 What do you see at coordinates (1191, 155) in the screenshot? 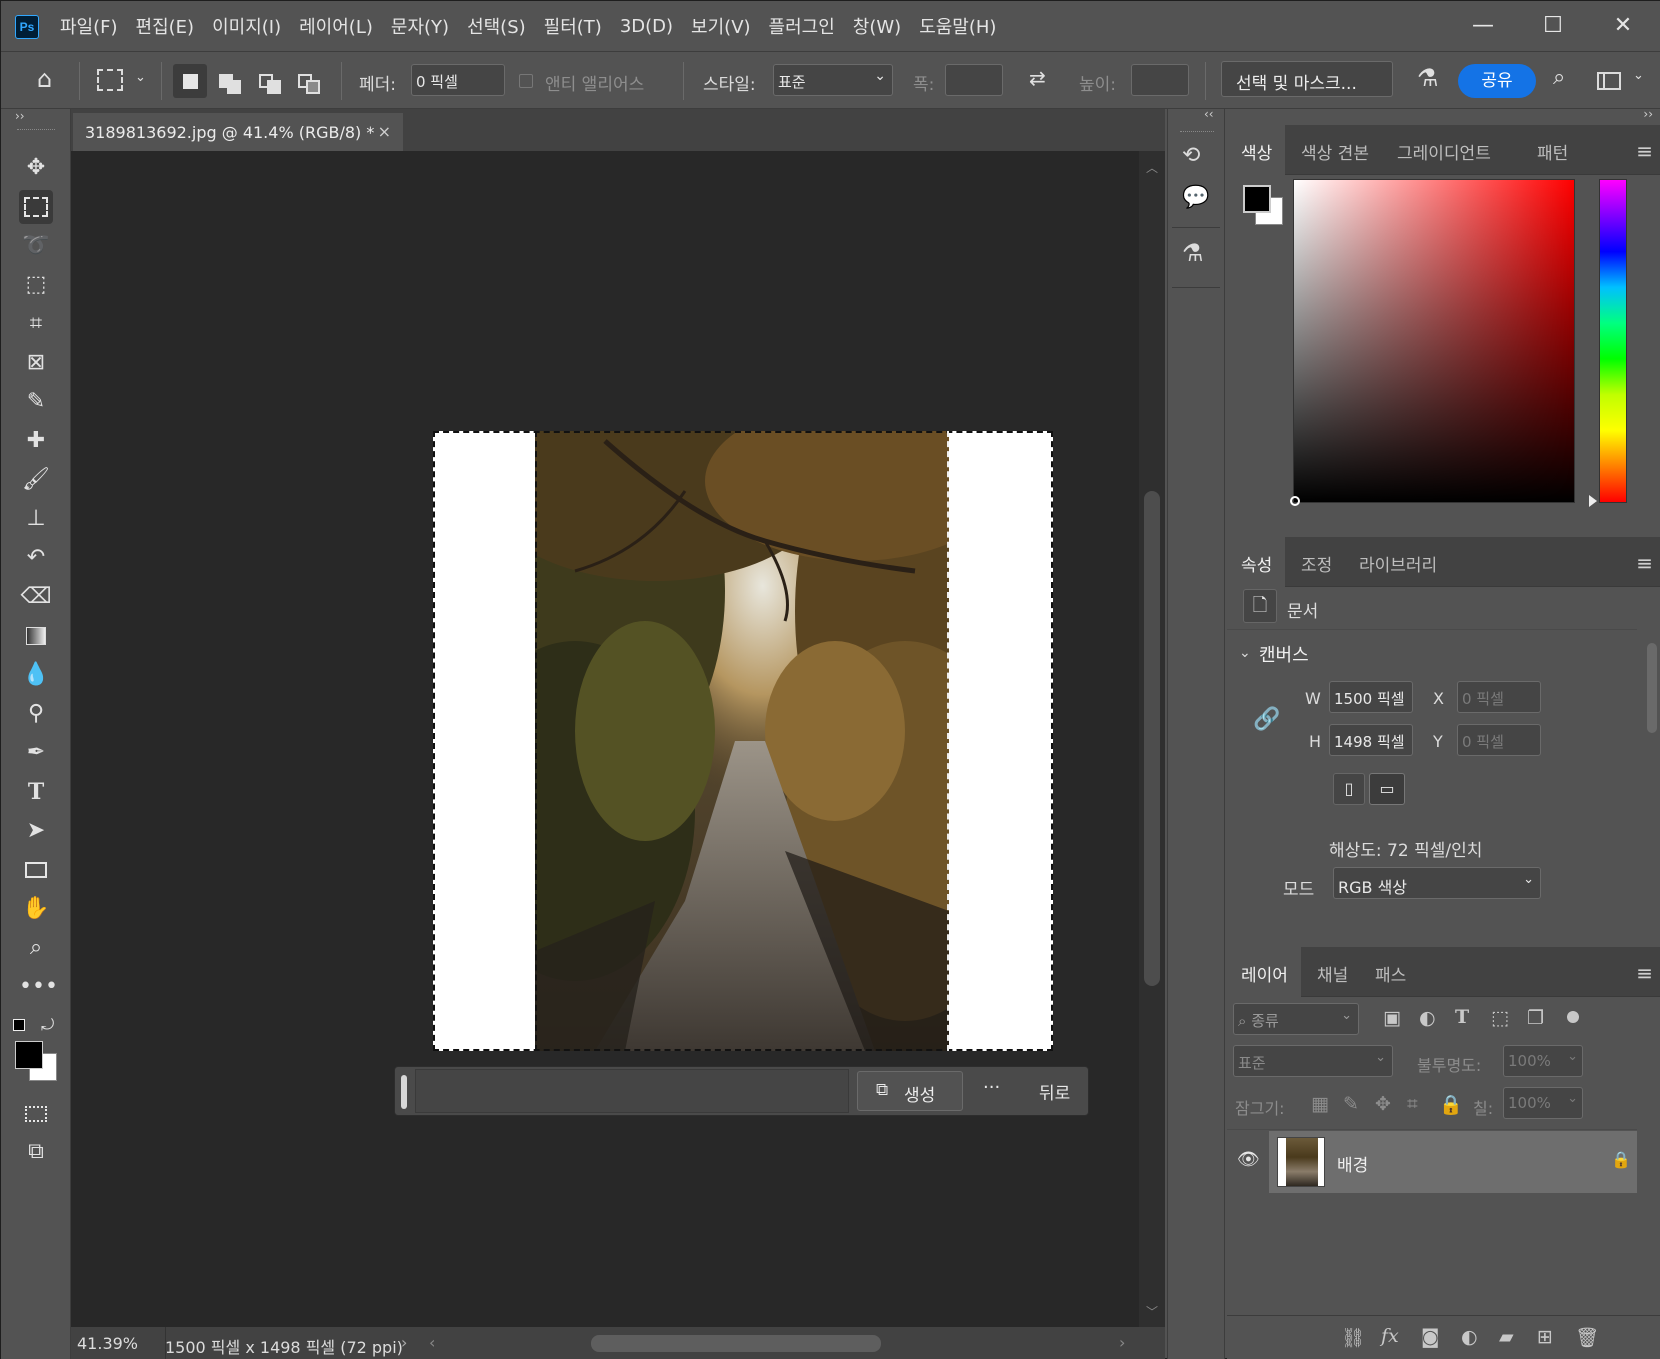
I see `history-panel-icon: ⟲` at bounding box center [1191, 155].